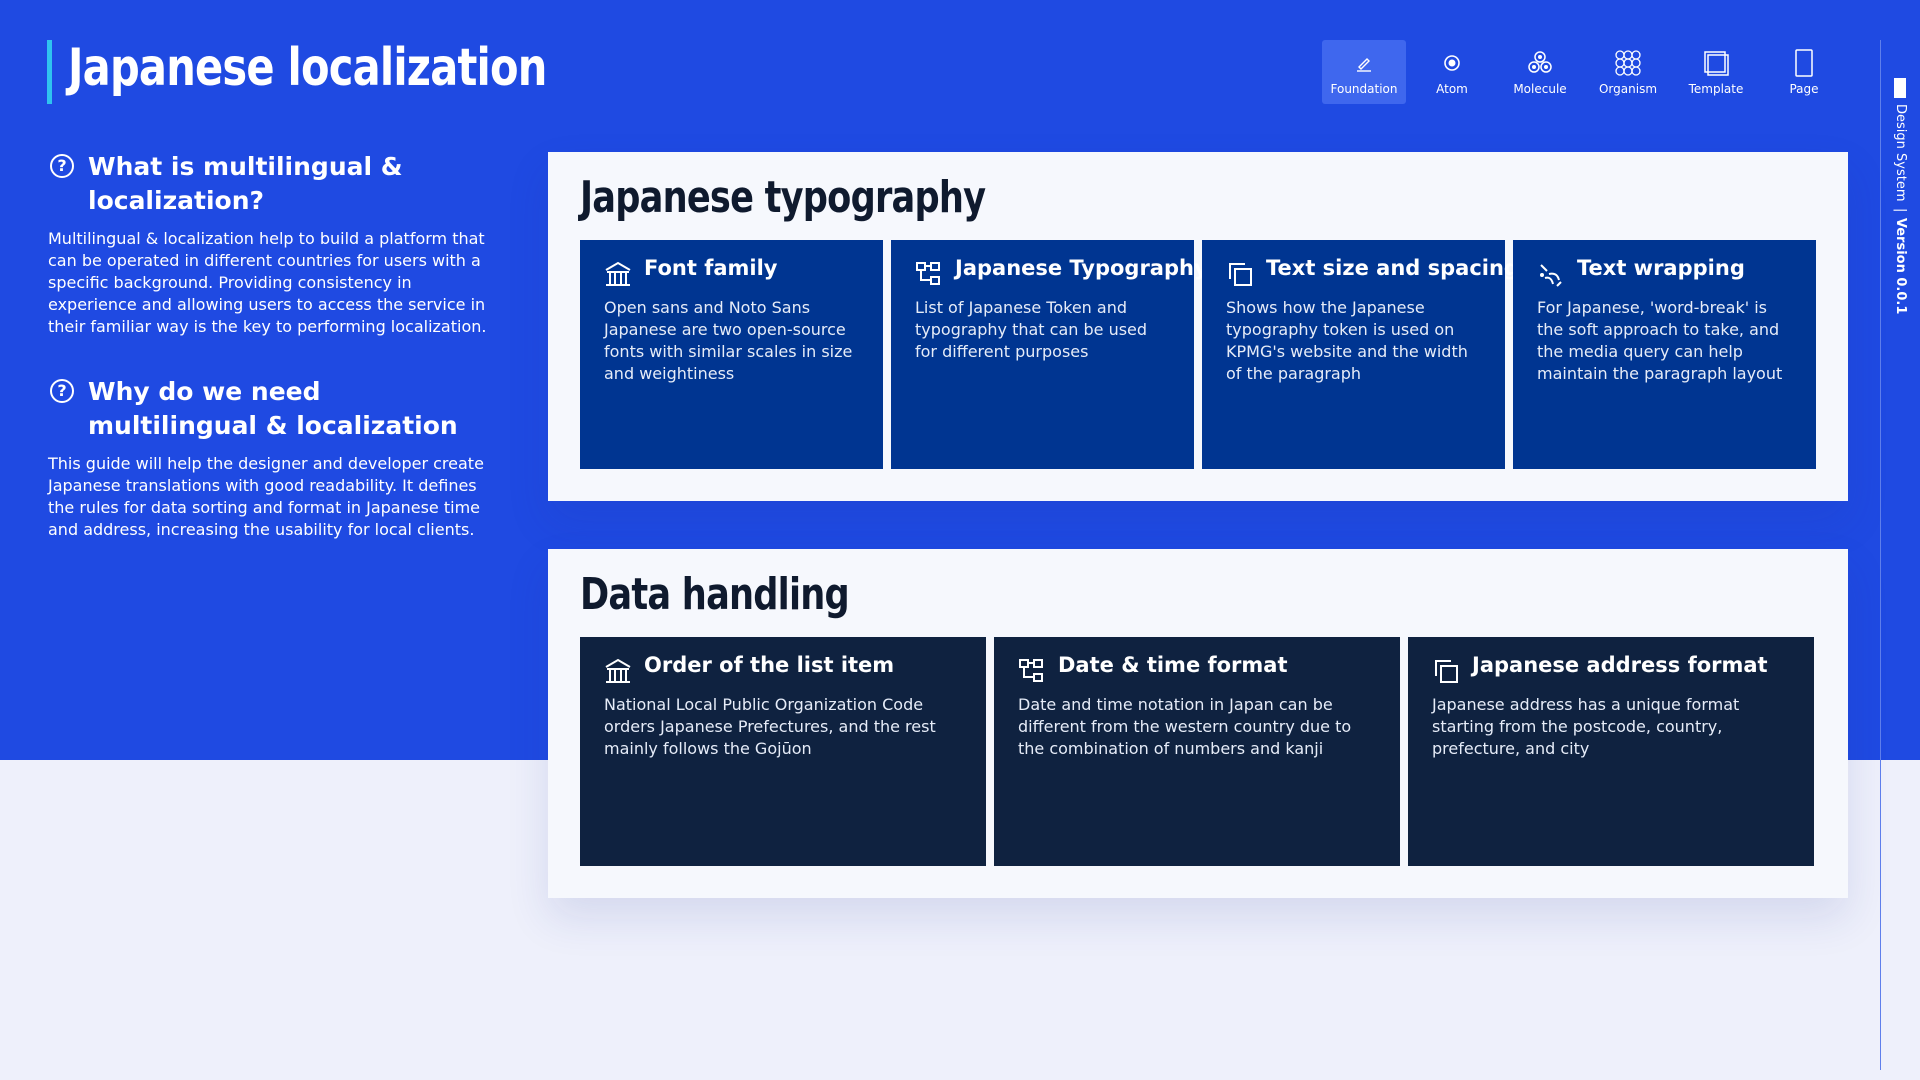 The height and width of the screenshot is (1080, 1920). Describe the element at coordinates (1804, 89) in the screenshot. I see `nav-label: Page` at that location.